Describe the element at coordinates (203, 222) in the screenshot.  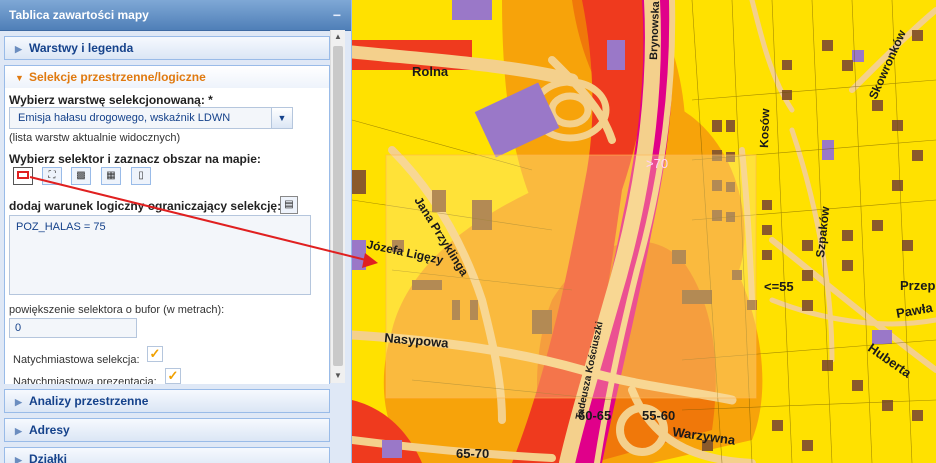
I see `annotation-arrow` at that location.